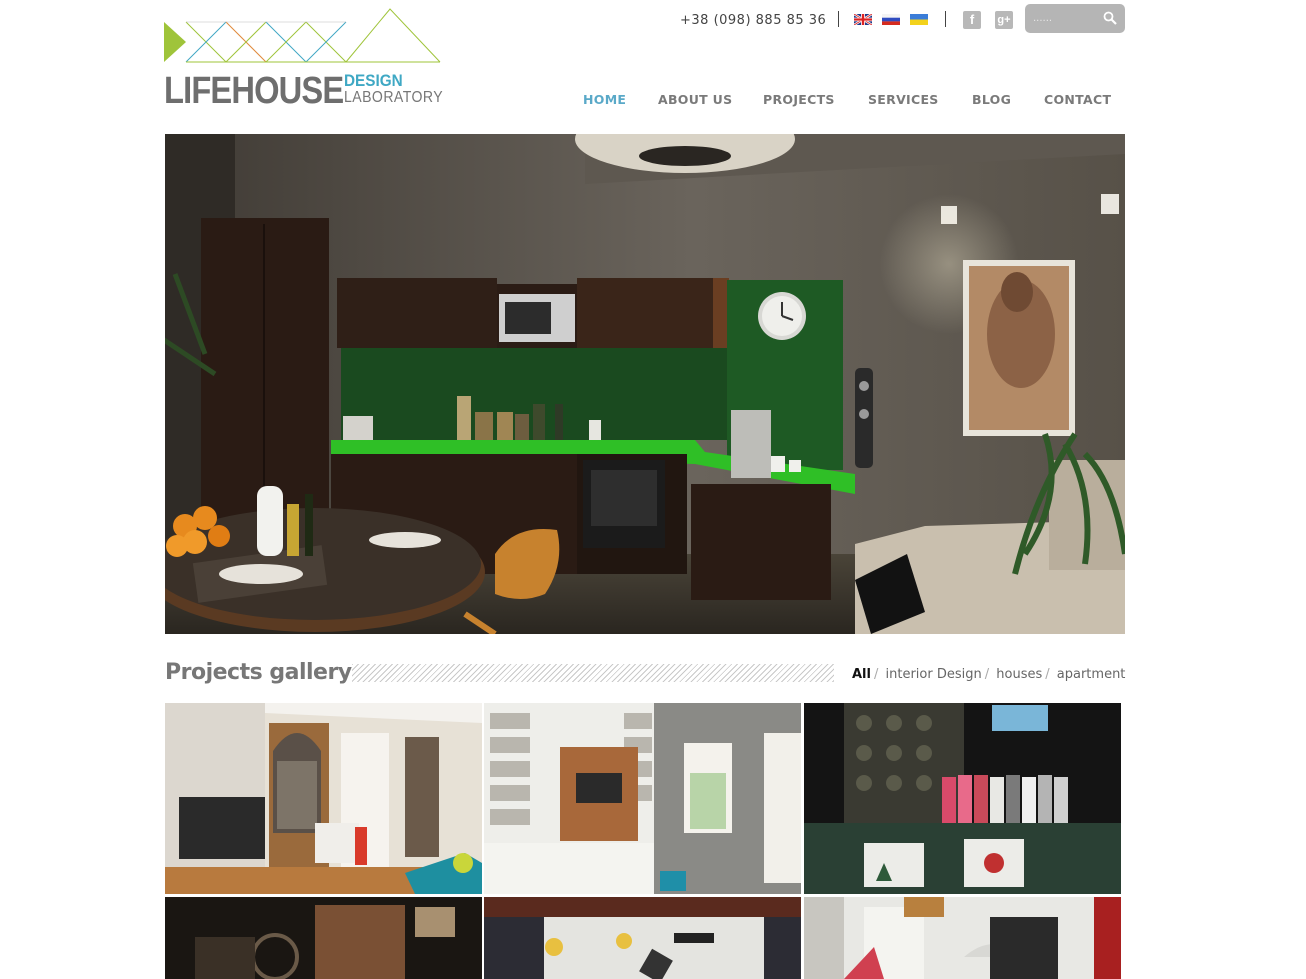 The image size is (1306, 979). I want to click on nav-contact: CONTACT, so click(1077, 99).